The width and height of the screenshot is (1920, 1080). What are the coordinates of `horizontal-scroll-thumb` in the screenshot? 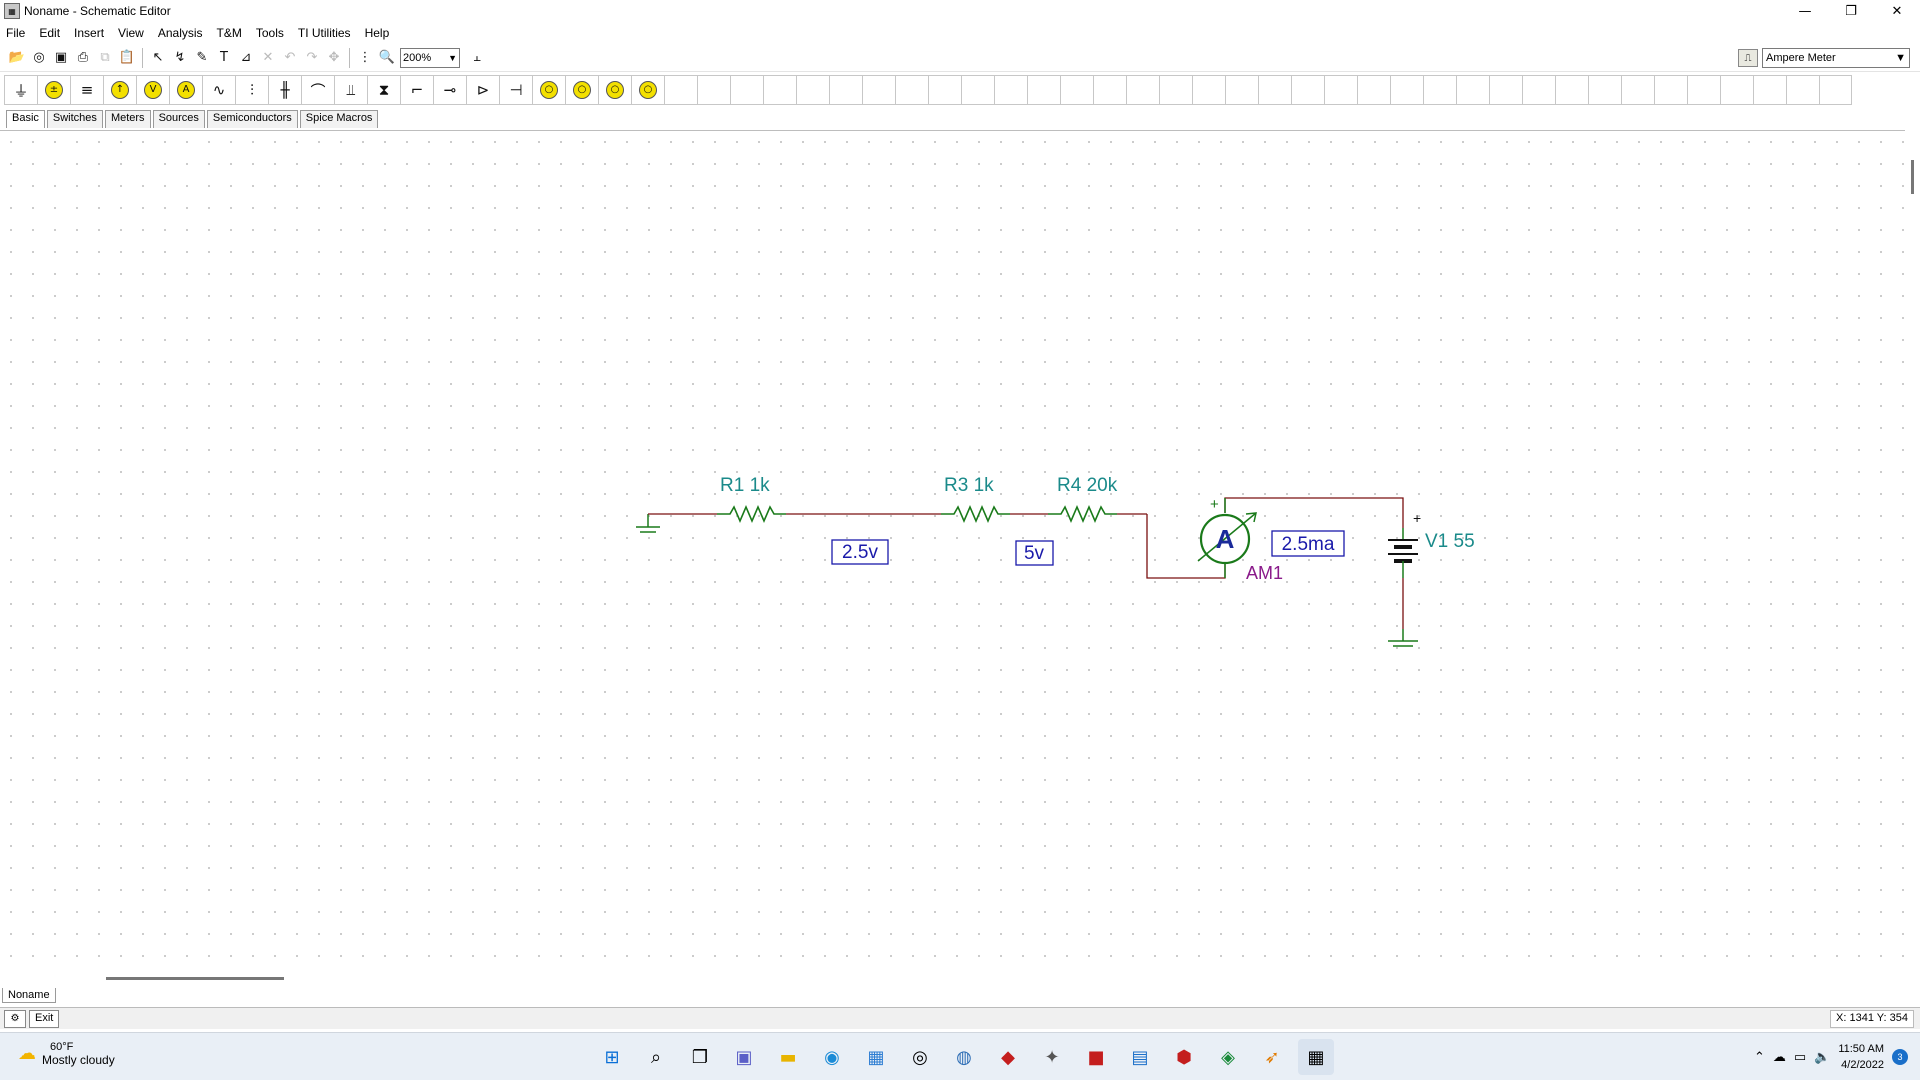 It's located at (195, 978).